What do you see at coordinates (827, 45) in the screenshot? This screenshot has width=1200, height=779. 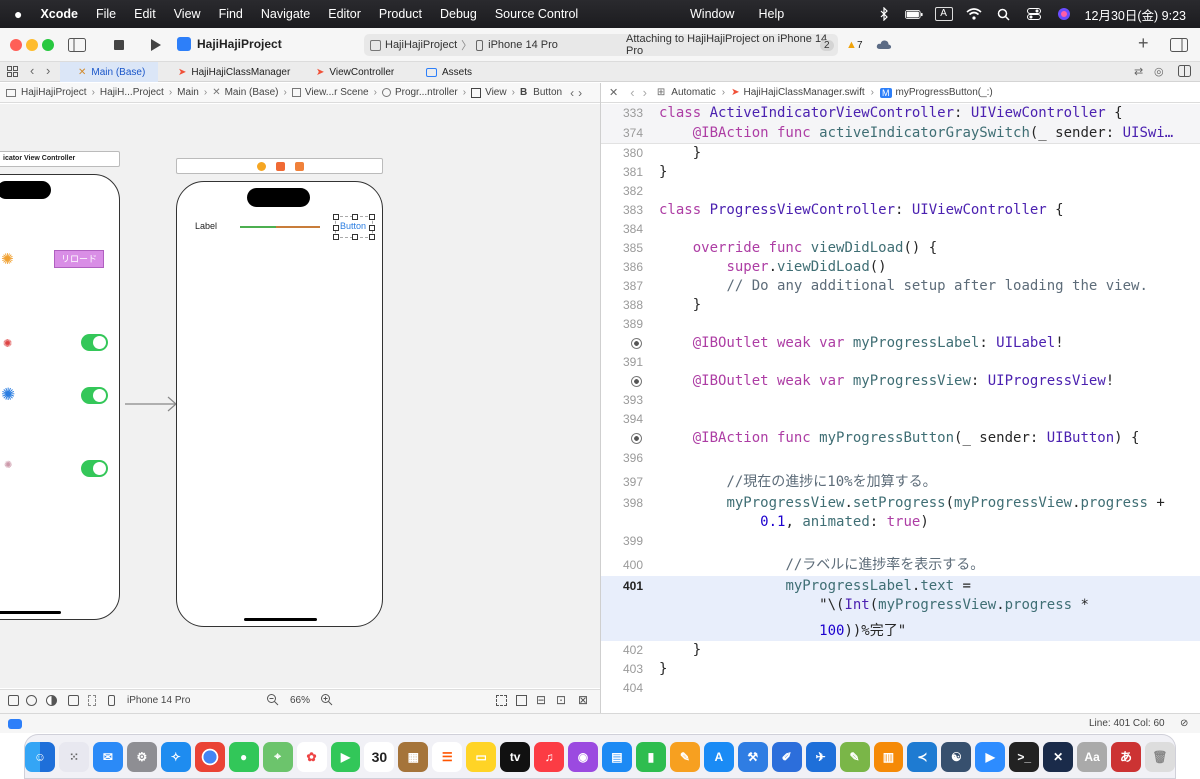 I see `activity-count-badge: 2` at bounding box center [827, 45].